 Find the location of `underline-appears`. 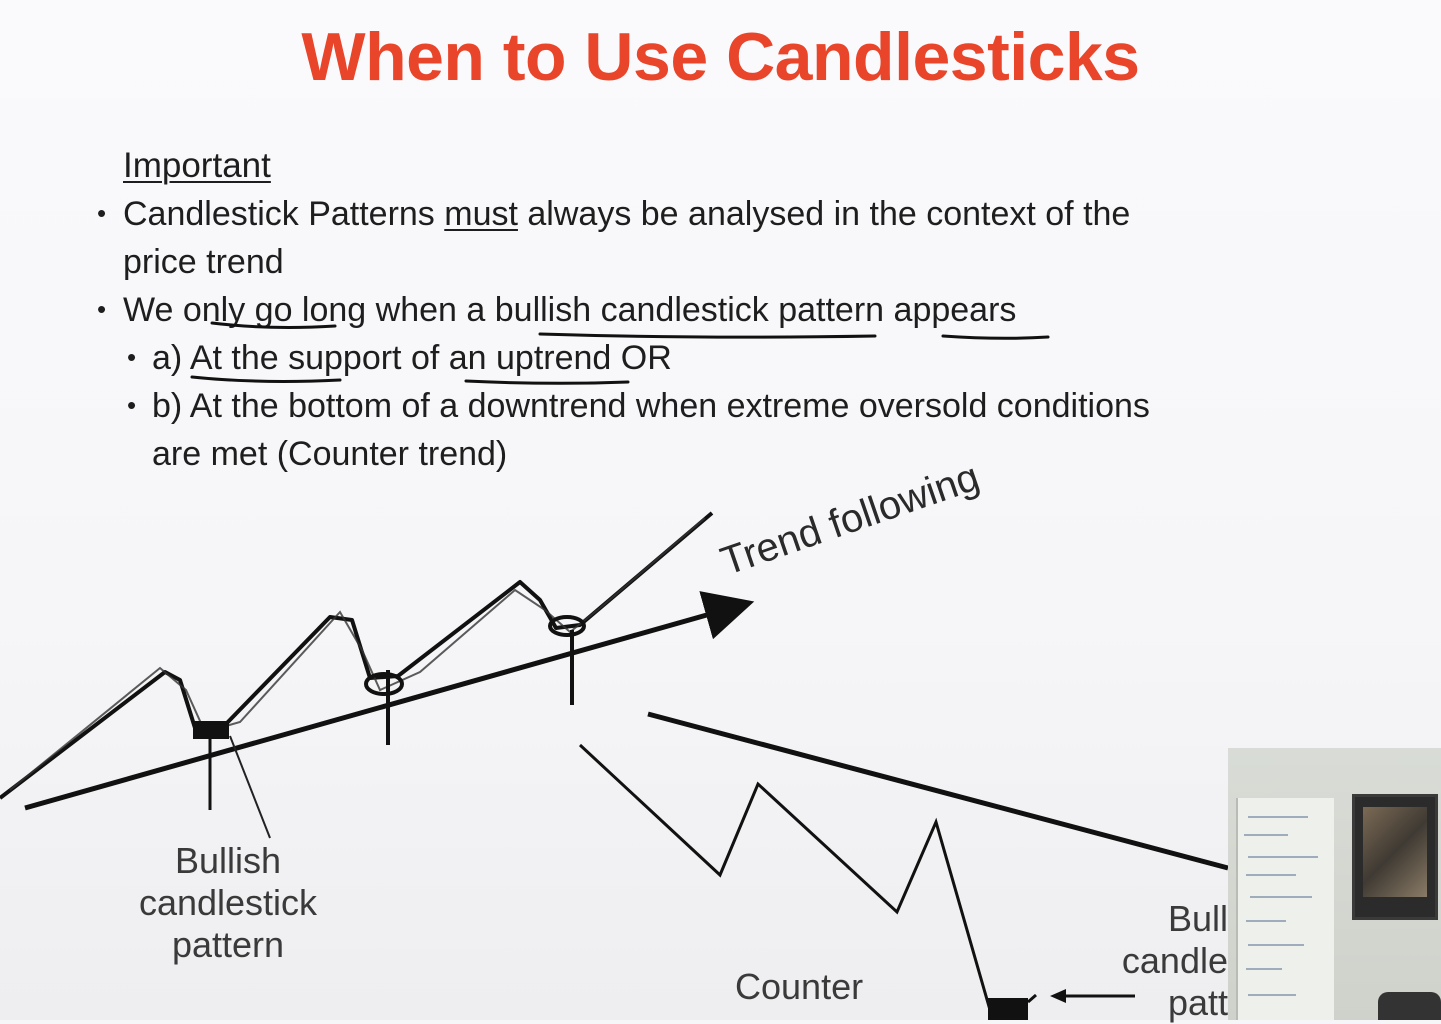

underline-appears is located at coordinates (995, 337).